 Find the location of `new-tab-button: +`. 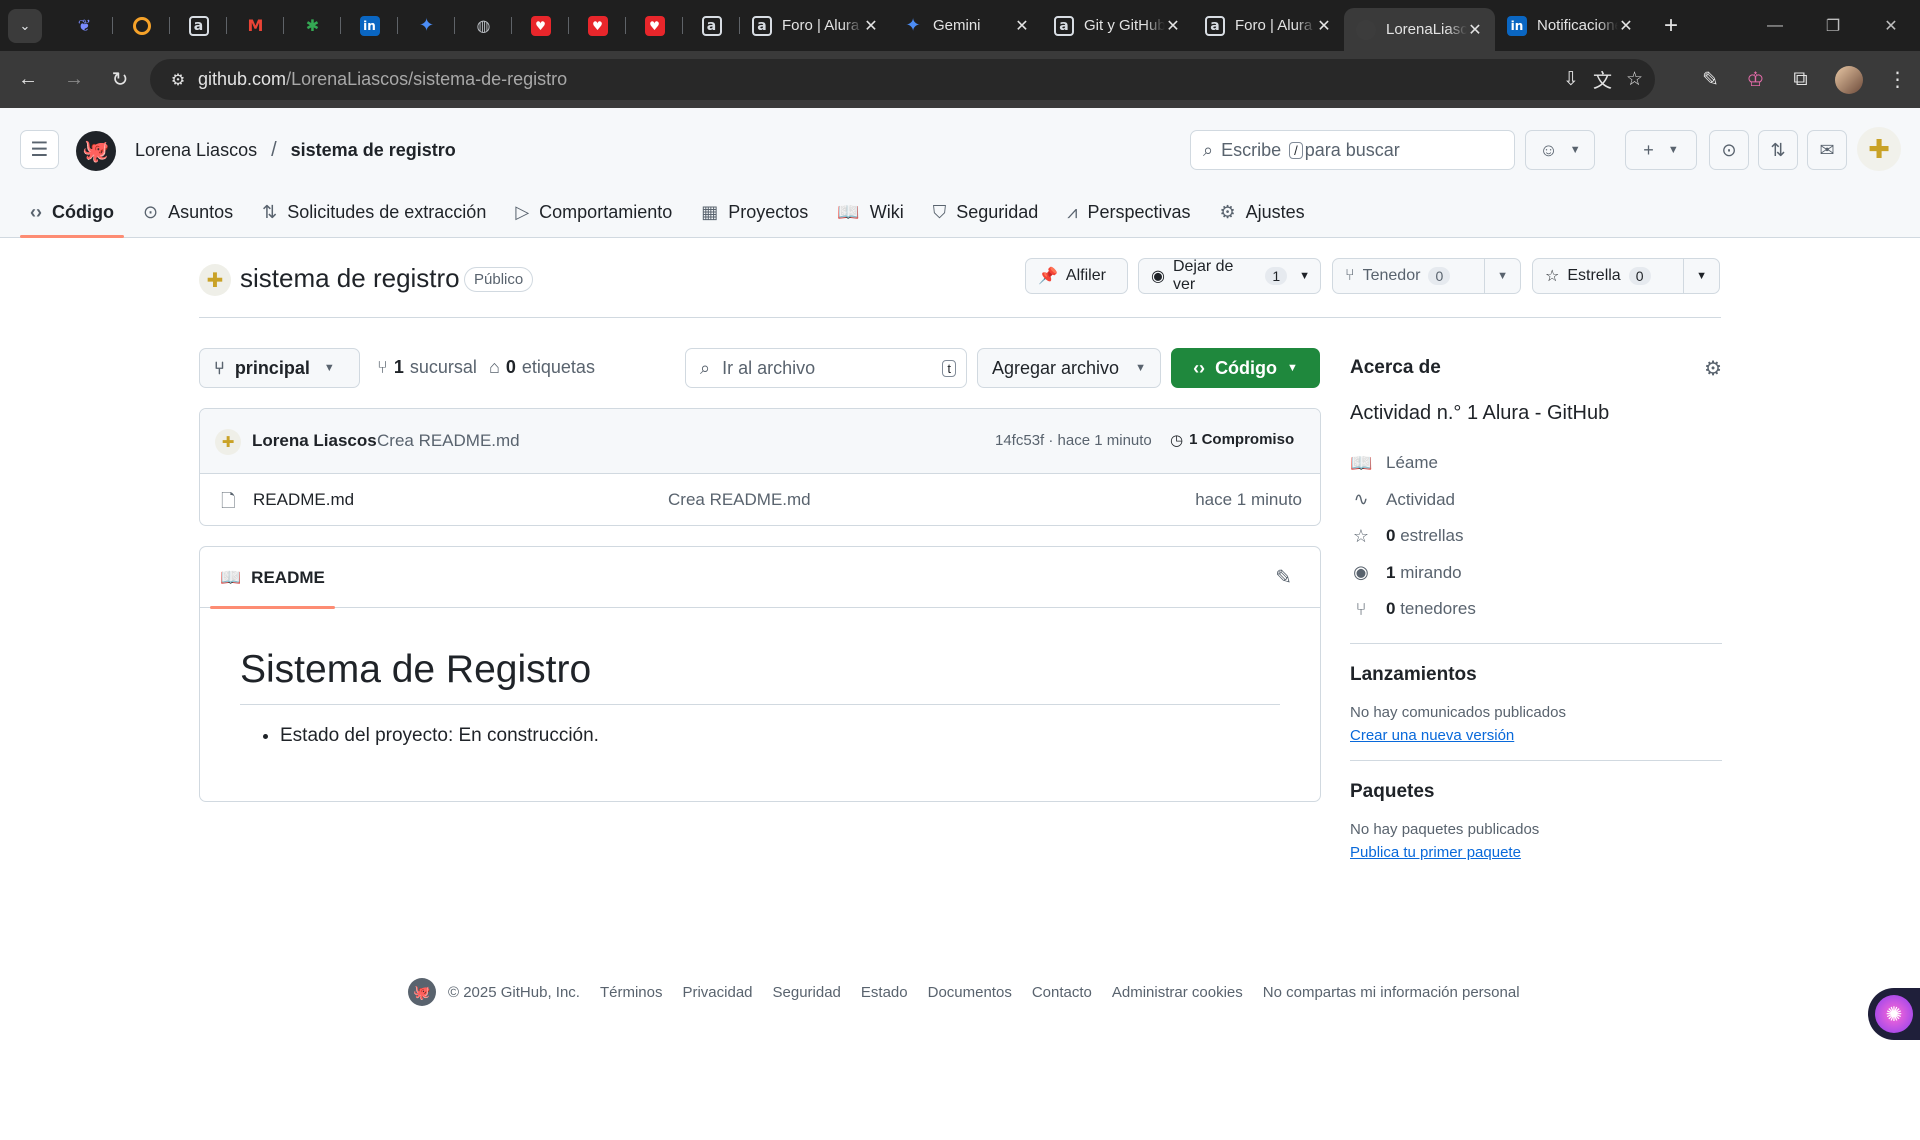

new-tab-button: + is located at coordinates (1671, 26).